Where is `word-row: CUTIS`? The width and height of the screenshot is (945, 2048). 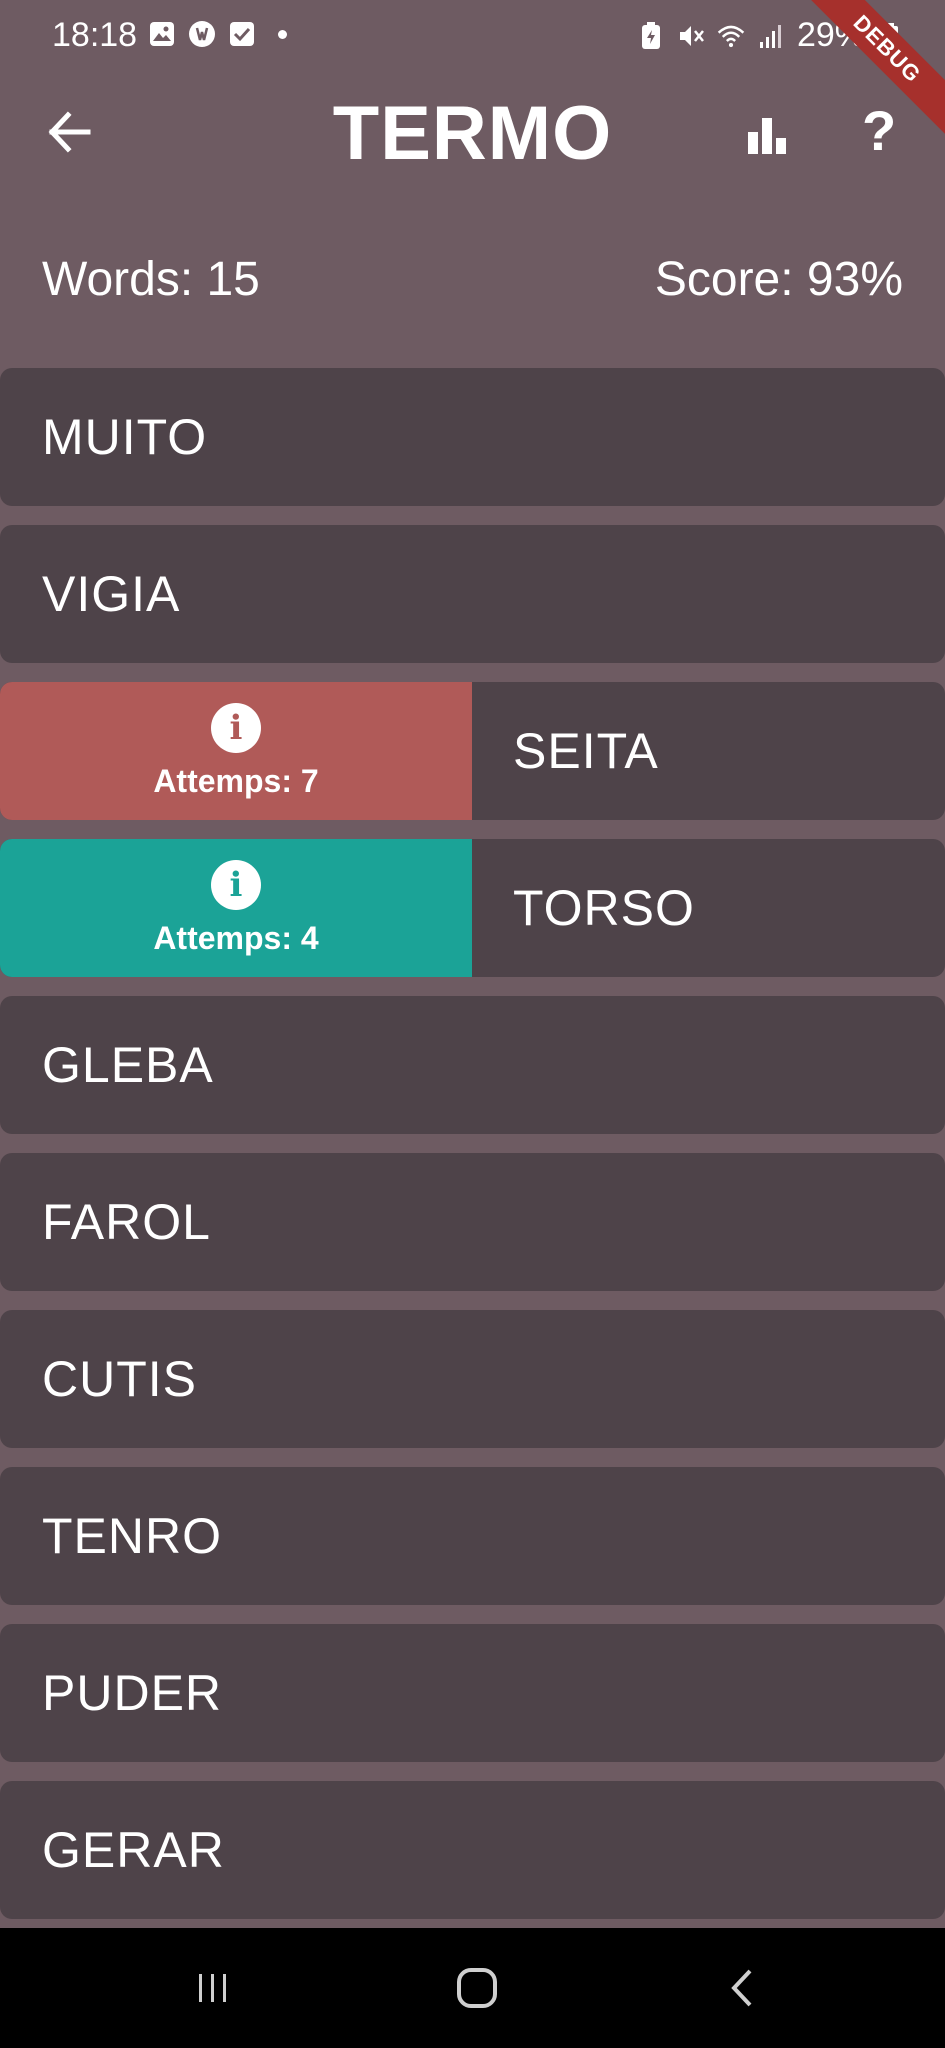
word-row: CUTIS is located at coordinates (472, 1379).